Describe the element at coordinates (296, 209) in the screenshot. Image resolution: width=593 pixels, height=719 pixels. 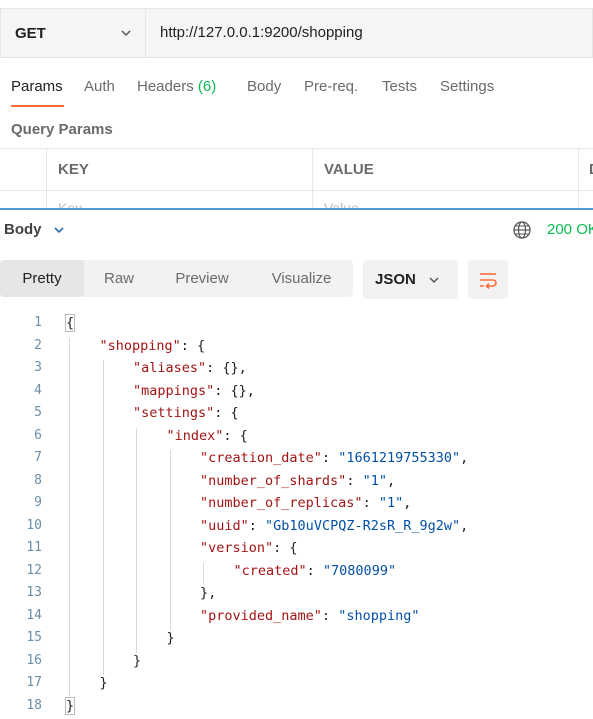
I see `pane-resize-divider` at that location.